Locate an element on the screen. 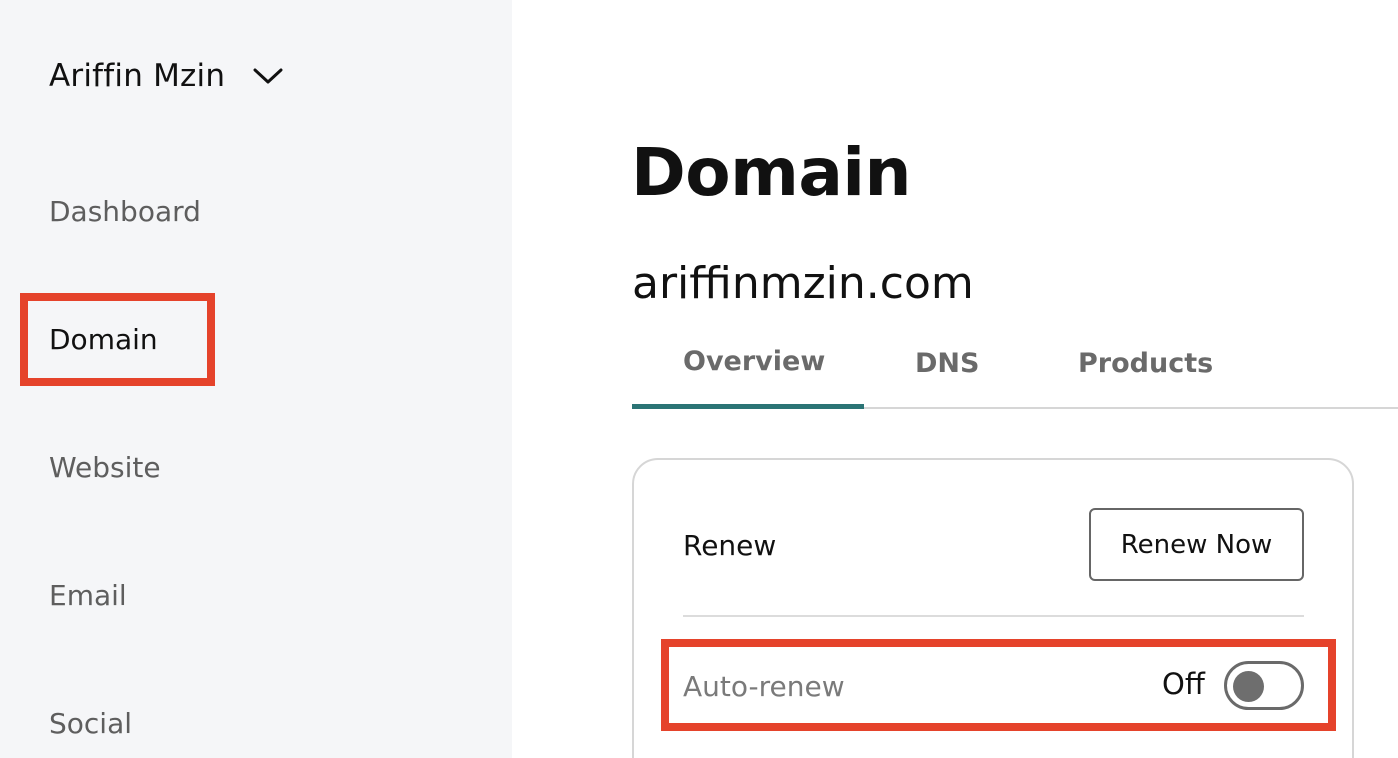 The width and height of the screenshot is (1398, 758). renew-label: Renew is located at coordinates (730, 545).